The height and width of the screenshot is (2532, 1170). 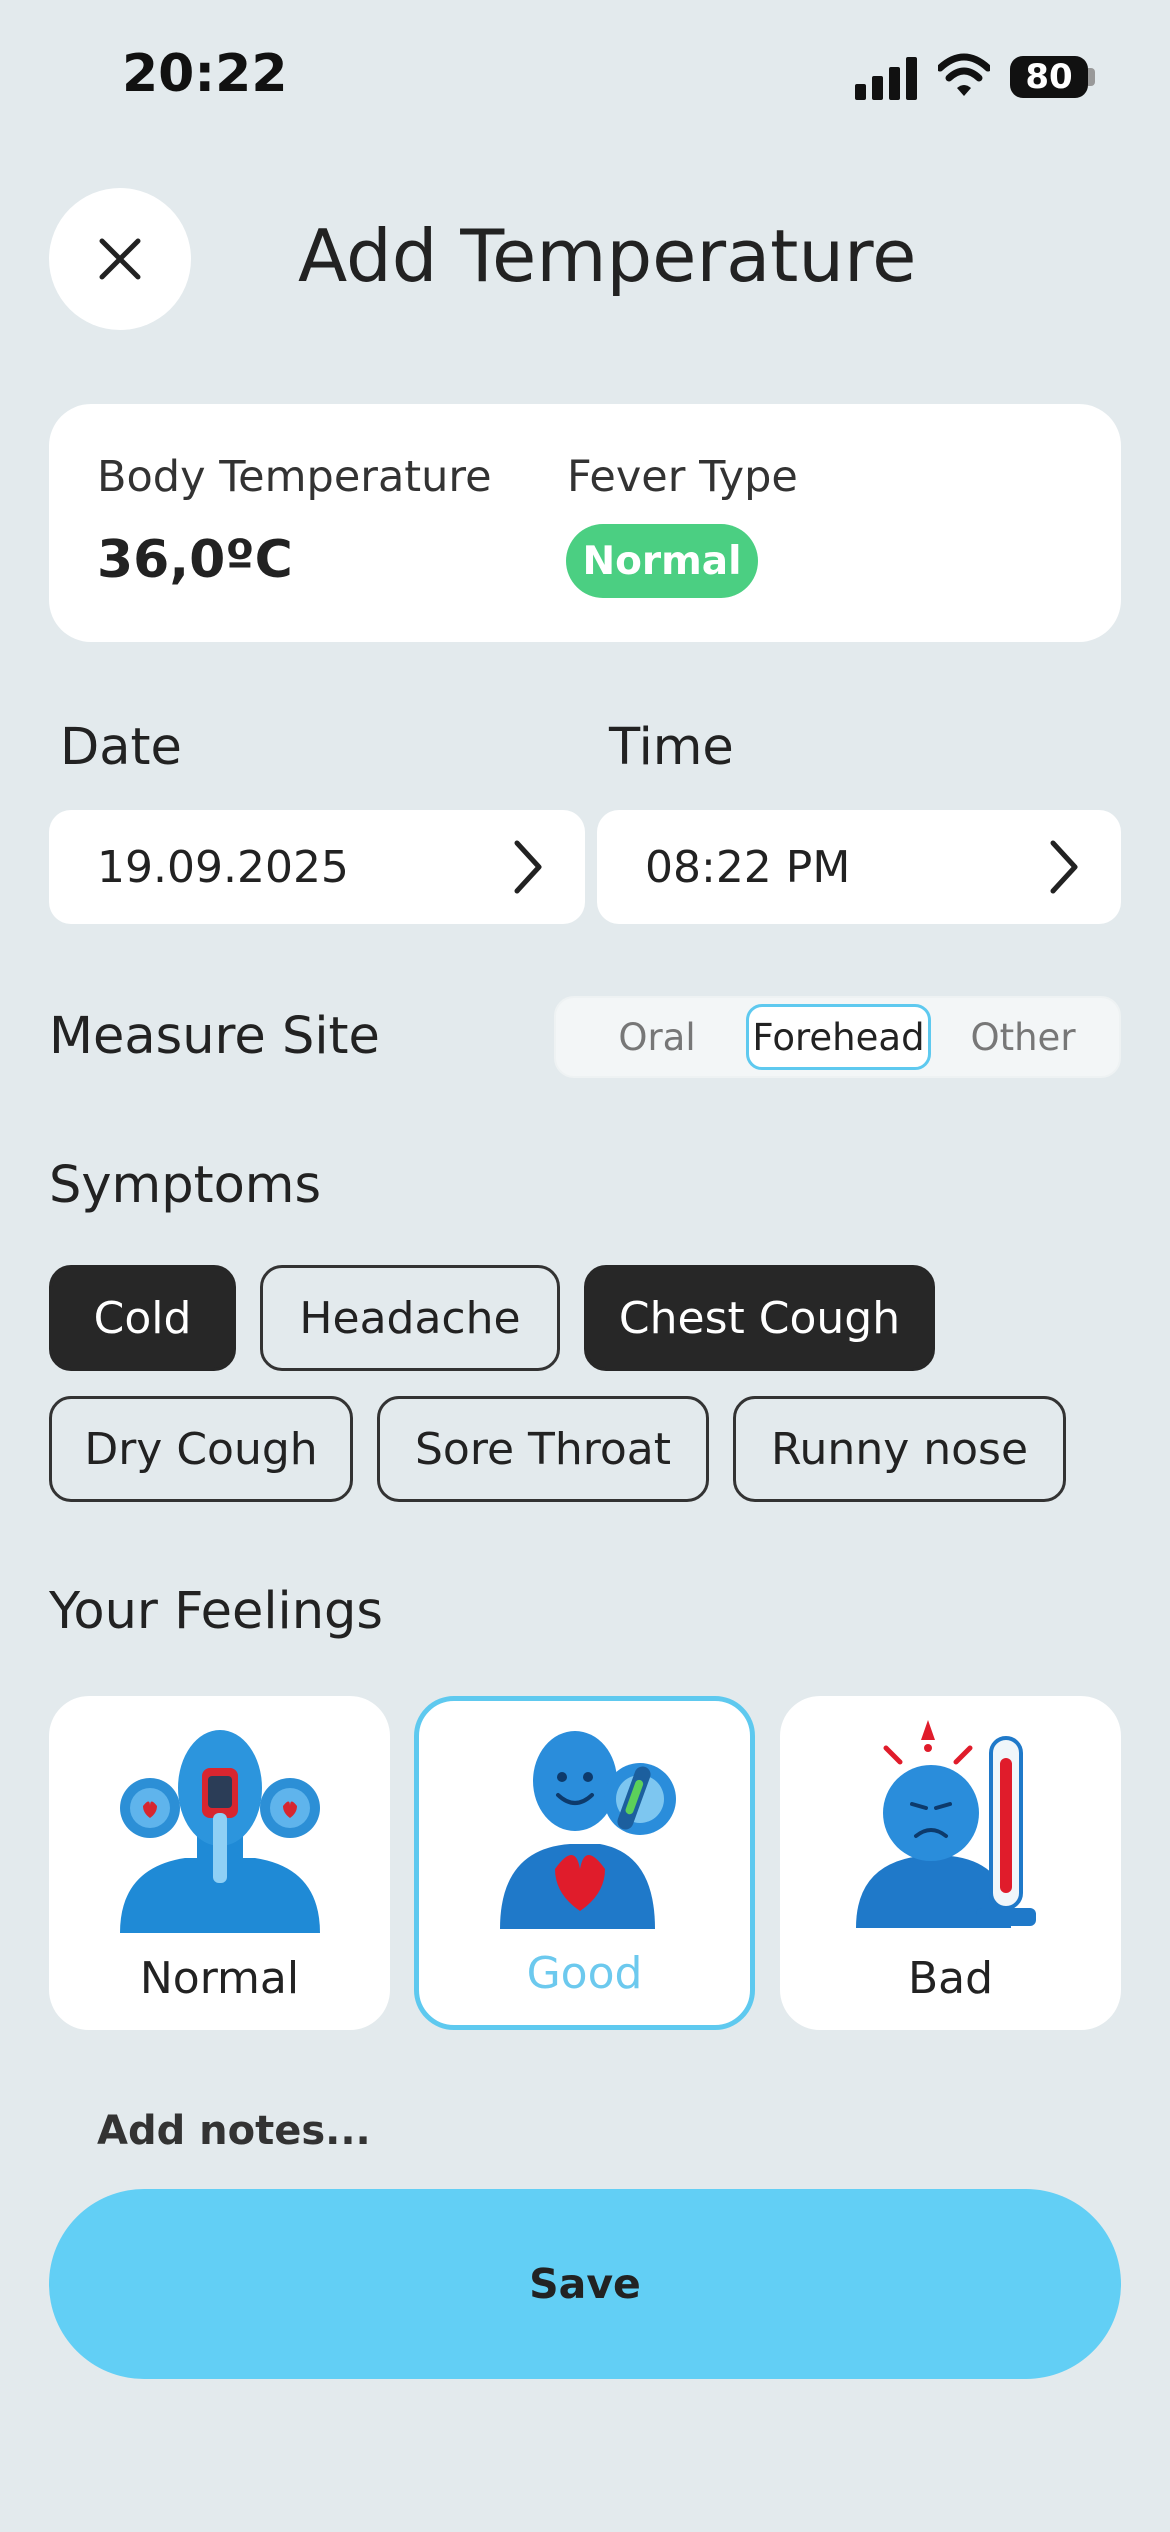 I want to click on measure-site-segmented-control: Oral Forehead Other, so click(x=837, y=1037).